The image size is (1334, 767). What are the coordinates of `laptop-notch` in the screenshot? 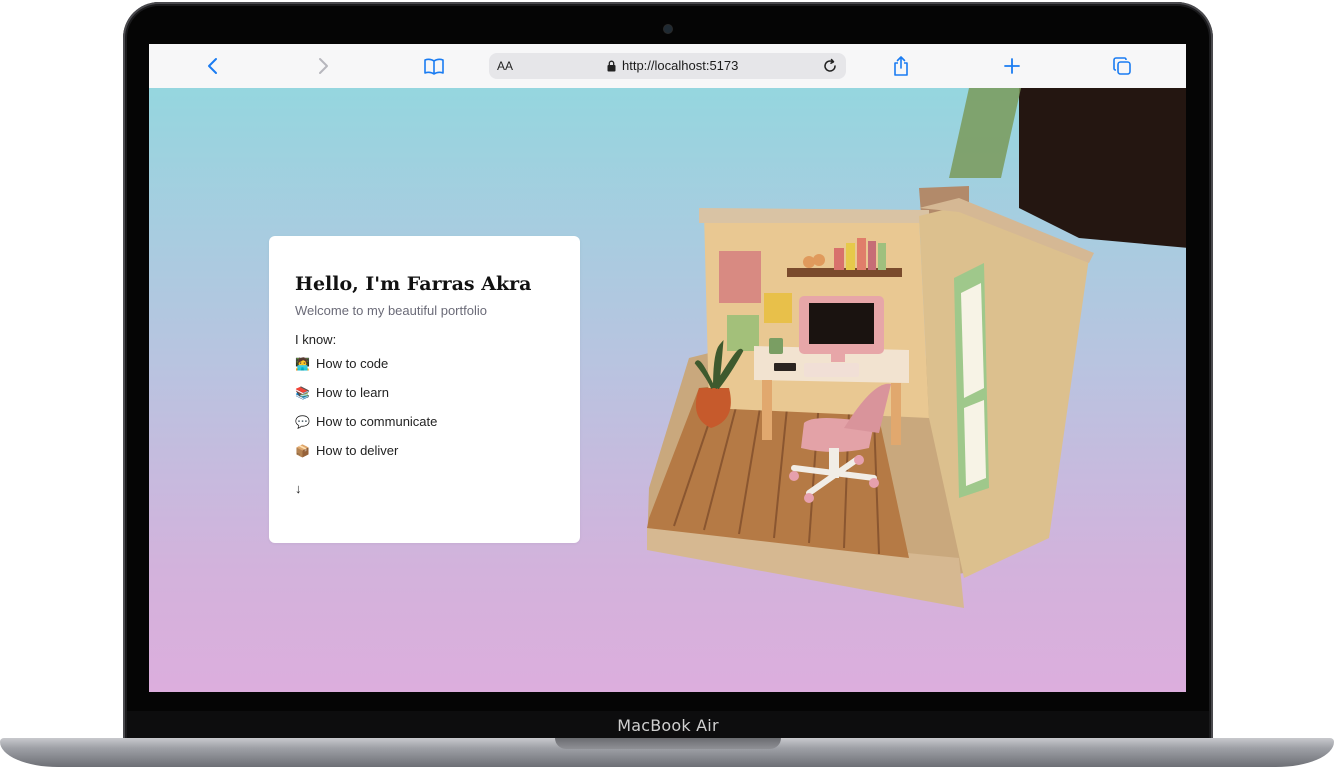 It's located at (668, 743).